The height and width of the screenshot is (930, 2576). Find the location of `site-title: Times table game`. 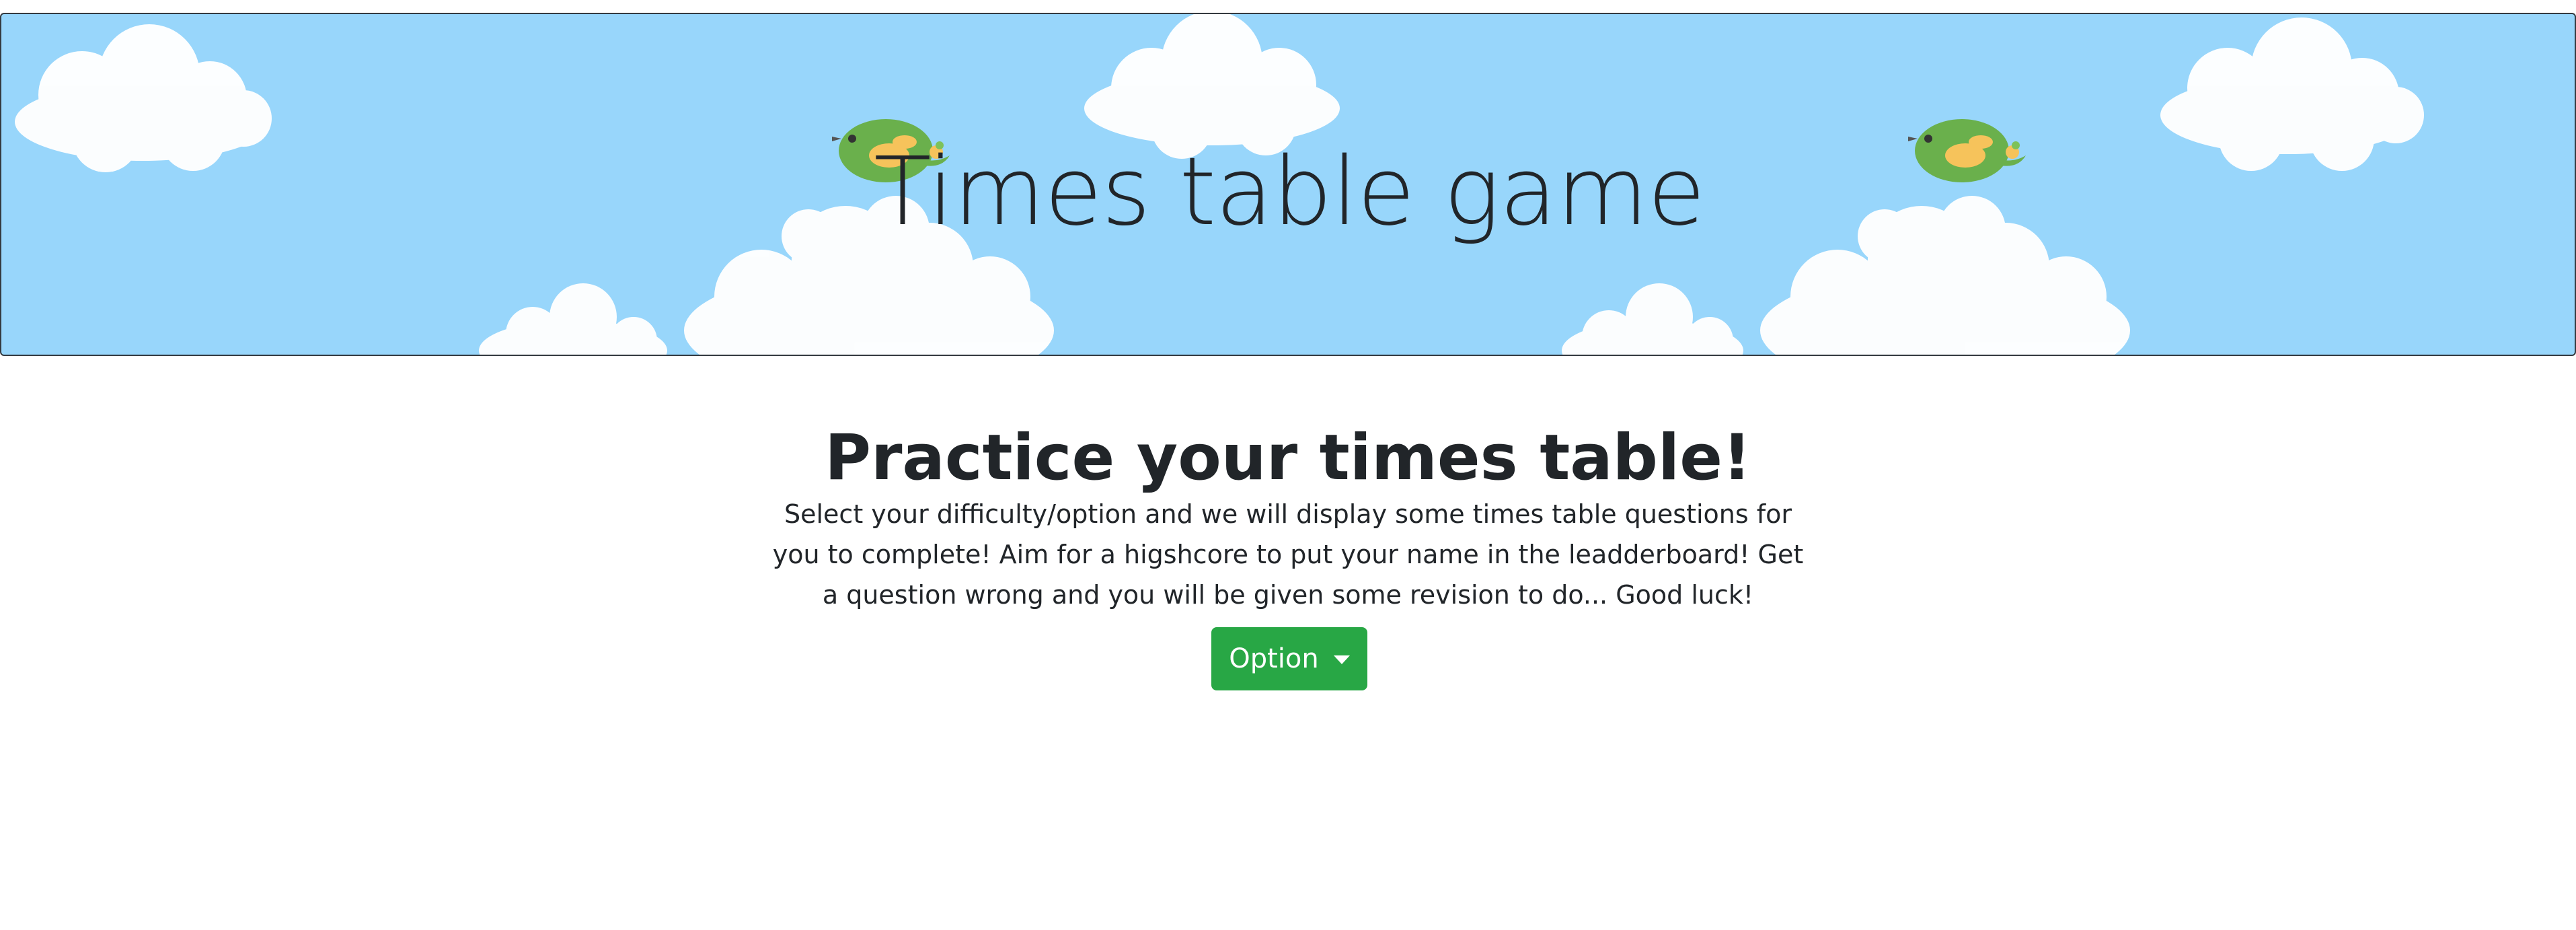

site-title: Times table game is located at coordinates (1289, 192).